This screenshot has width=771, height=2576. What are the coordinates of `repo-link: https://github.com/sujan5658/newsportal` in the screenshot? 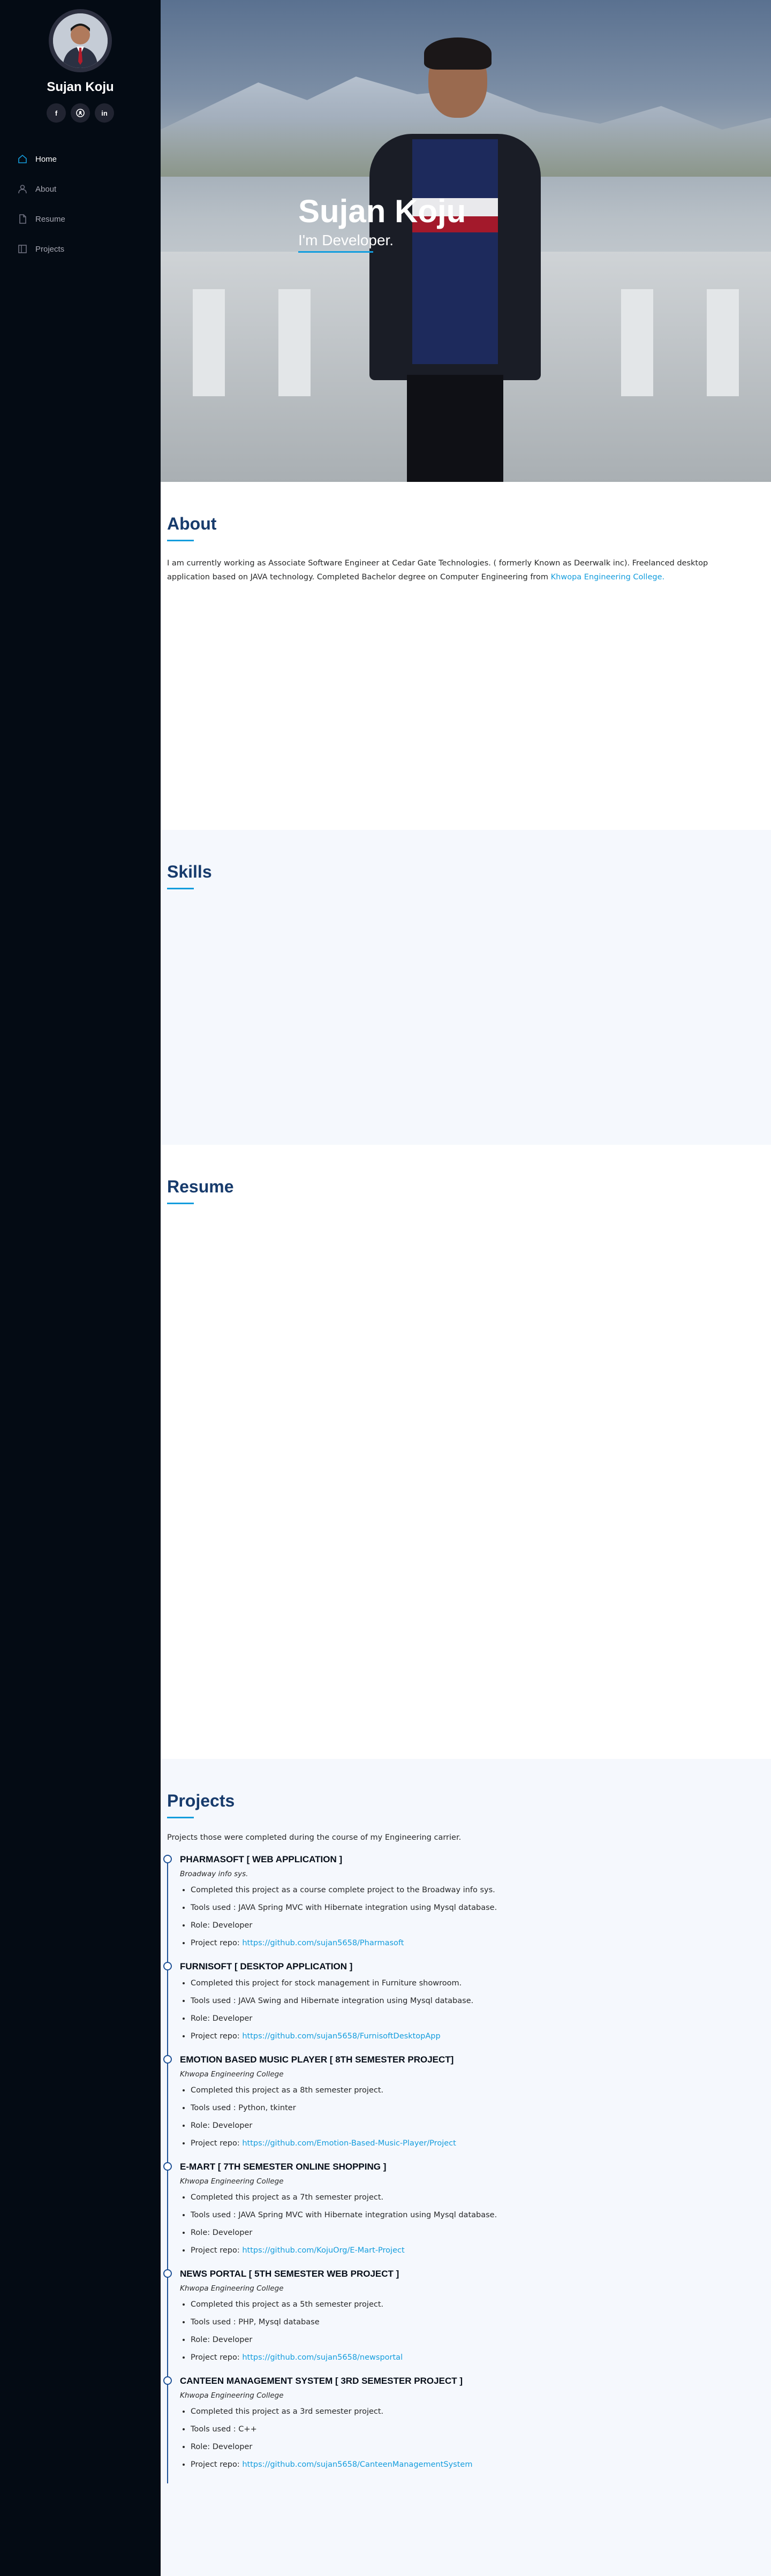 It's located at (322, 2357).